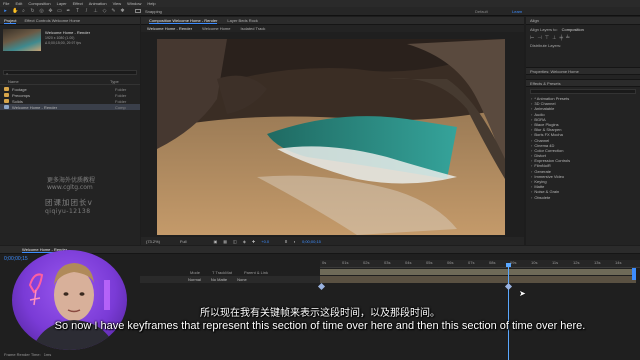  I want to click on pan-behind-tool-icon: ✥, so click(50, 11).